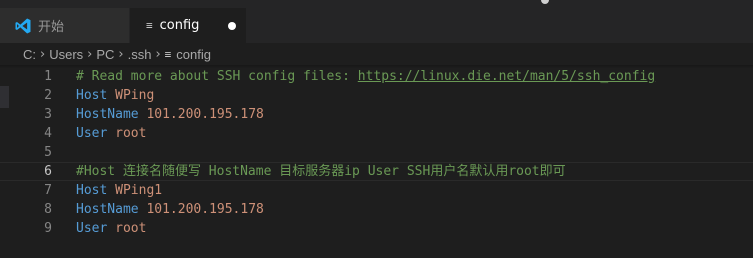  I want to click on tab-start: 开始, so click(64, 25).